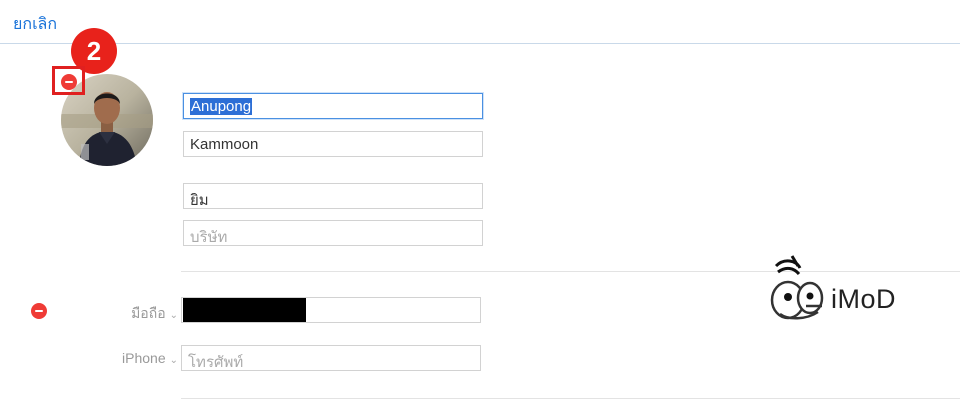  What do you see at coordinates (209, 237) in the screenshot?
I see `company-placeholder: บริษัท` at bounding box center [209, 237].